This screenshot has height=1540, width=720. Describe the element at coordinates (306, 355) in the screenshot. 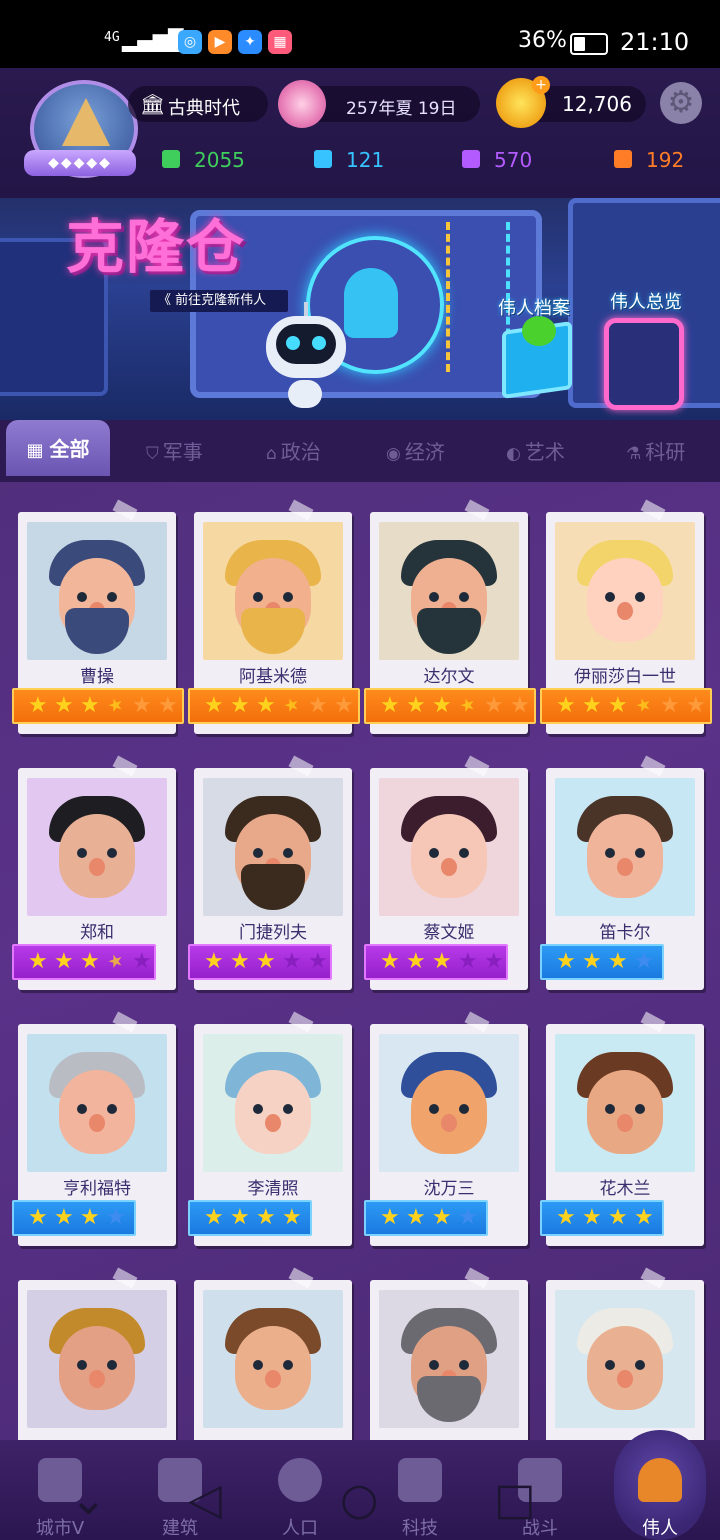

I see `robot-mascot-icon` at that location.